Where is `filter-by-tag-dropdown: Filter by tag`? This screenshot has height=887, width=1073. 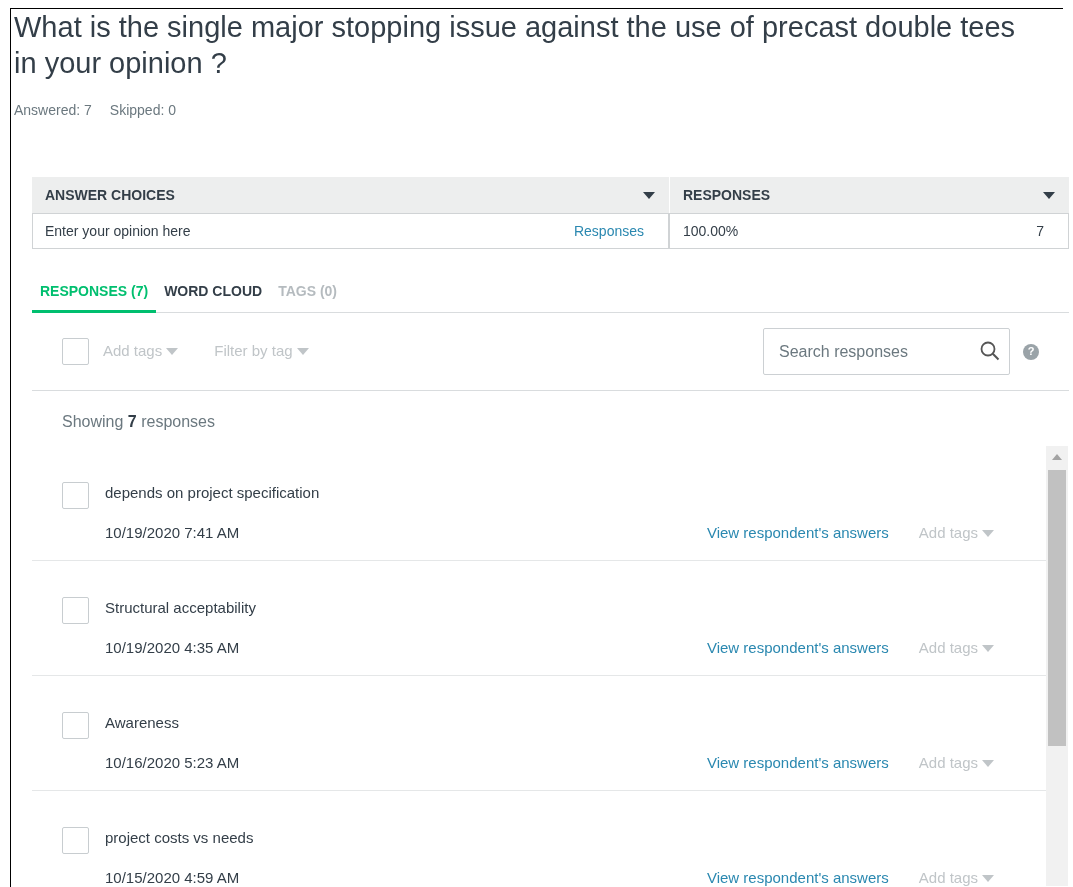 filter-by-tag-dropdown: Filter by tag is located at coordinates (261, 351).